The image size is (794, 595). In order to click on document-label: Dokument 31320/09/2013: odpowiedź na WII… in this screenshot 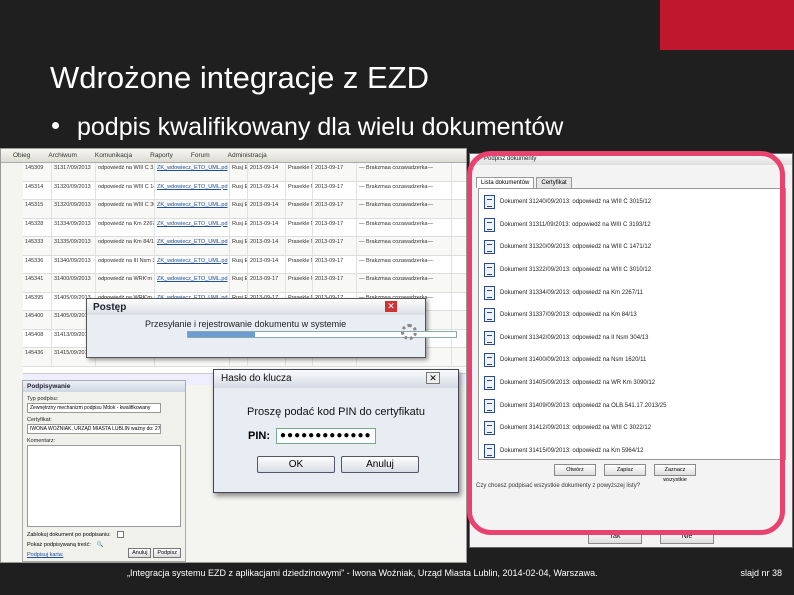, I will do `click(576, 247)`.